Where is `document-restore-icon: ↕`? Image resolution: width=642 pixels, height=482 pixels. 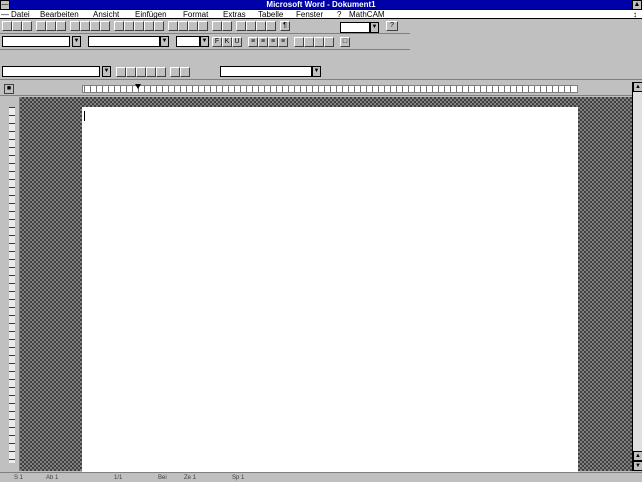
document-restore-icon: ↕ is located at coordinates (635, 14).